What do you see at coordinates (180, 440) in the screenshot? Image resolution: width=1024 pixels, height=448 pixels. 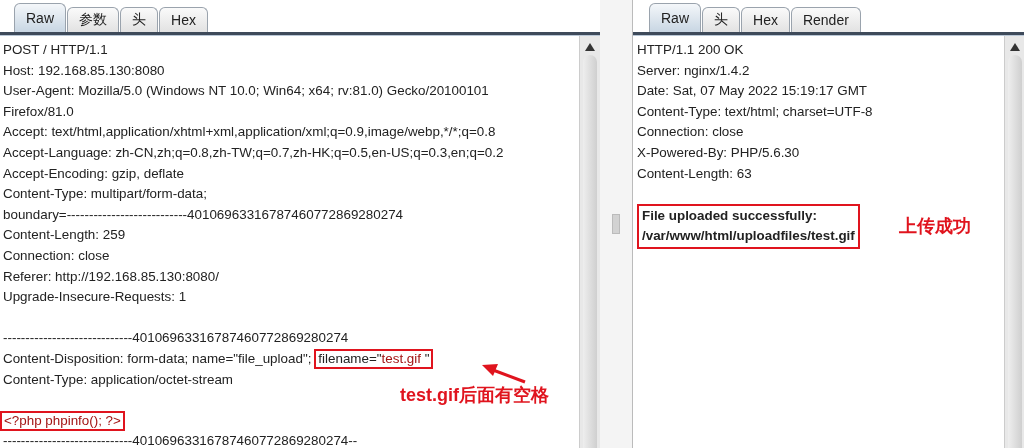 I see `request-line: -----------------------------40106963316787460772869280274--` at bounding box center [180, 440].